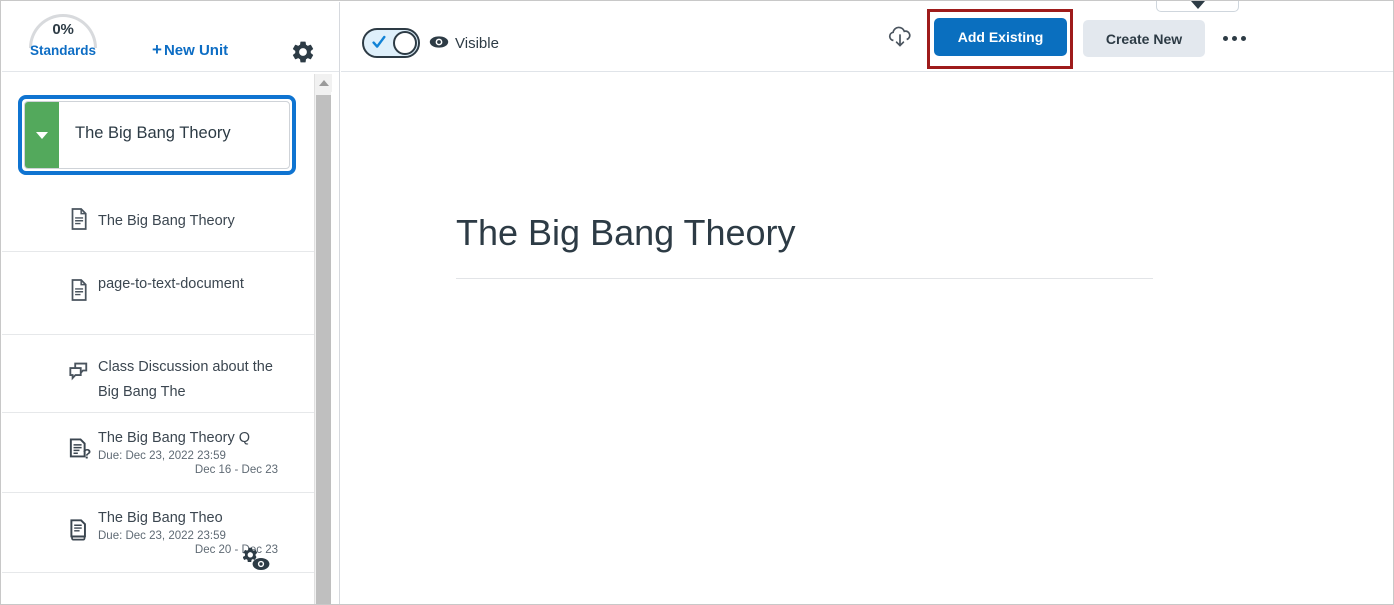 The image size is (1394, 605). What do you see at coordinates (196, 50) in the screenshot?
I see `new-unit-label: New Unit` at bounding box center [196, 50].